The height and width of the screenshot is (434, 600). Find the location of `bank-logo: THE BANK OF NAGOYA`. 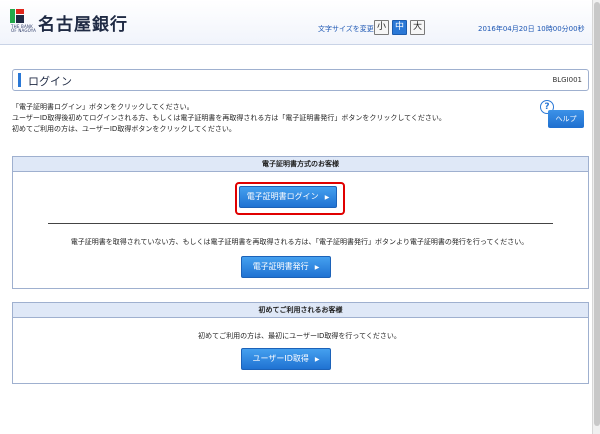

bank-logo: THE BANK OF NAGOYA is located at coordinates (25, 22).